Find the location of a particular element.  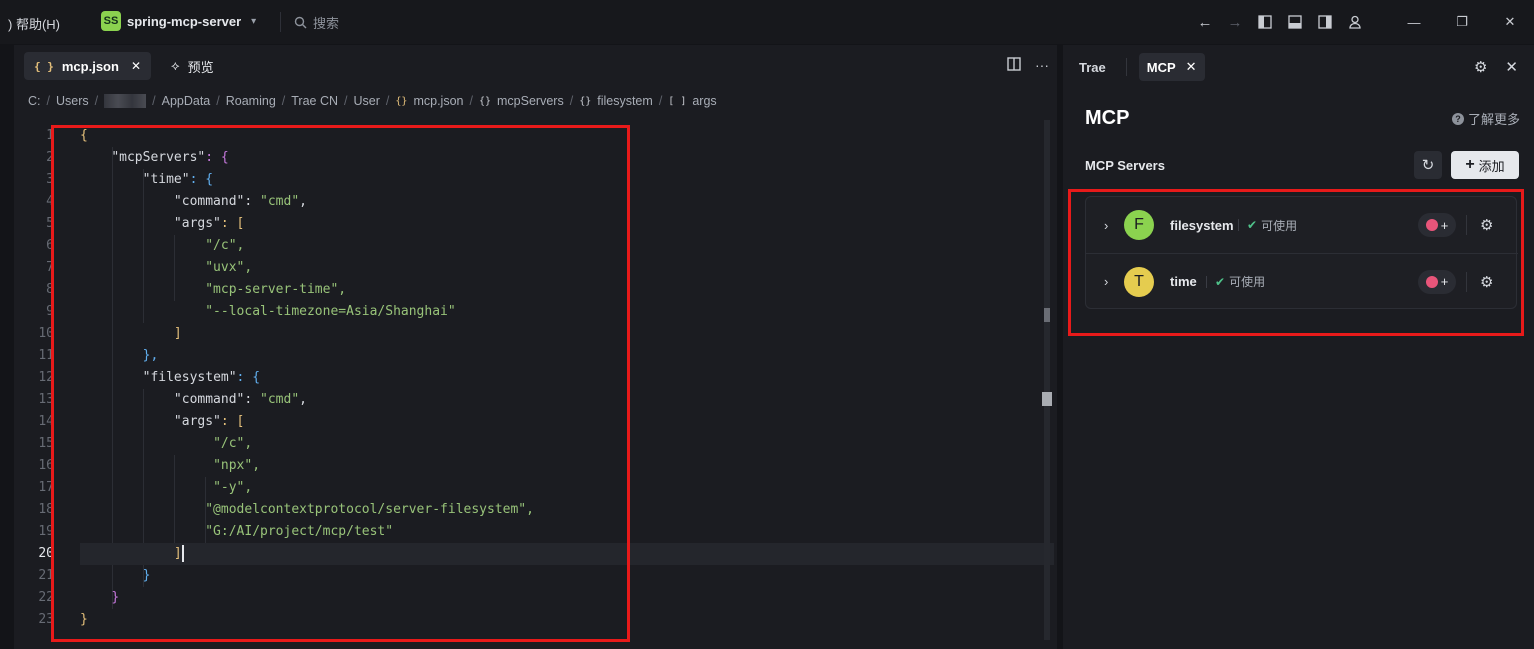

forward-arrow-icon: → is located at coordinates (1235, 22).